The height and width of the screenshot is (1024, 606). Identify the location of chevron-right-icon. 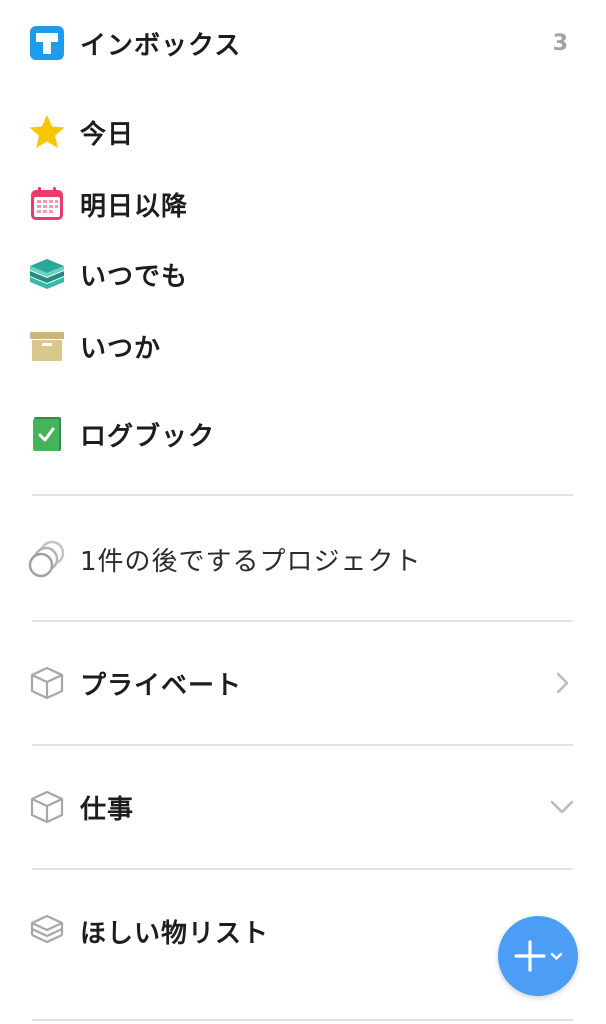
(562, 683).